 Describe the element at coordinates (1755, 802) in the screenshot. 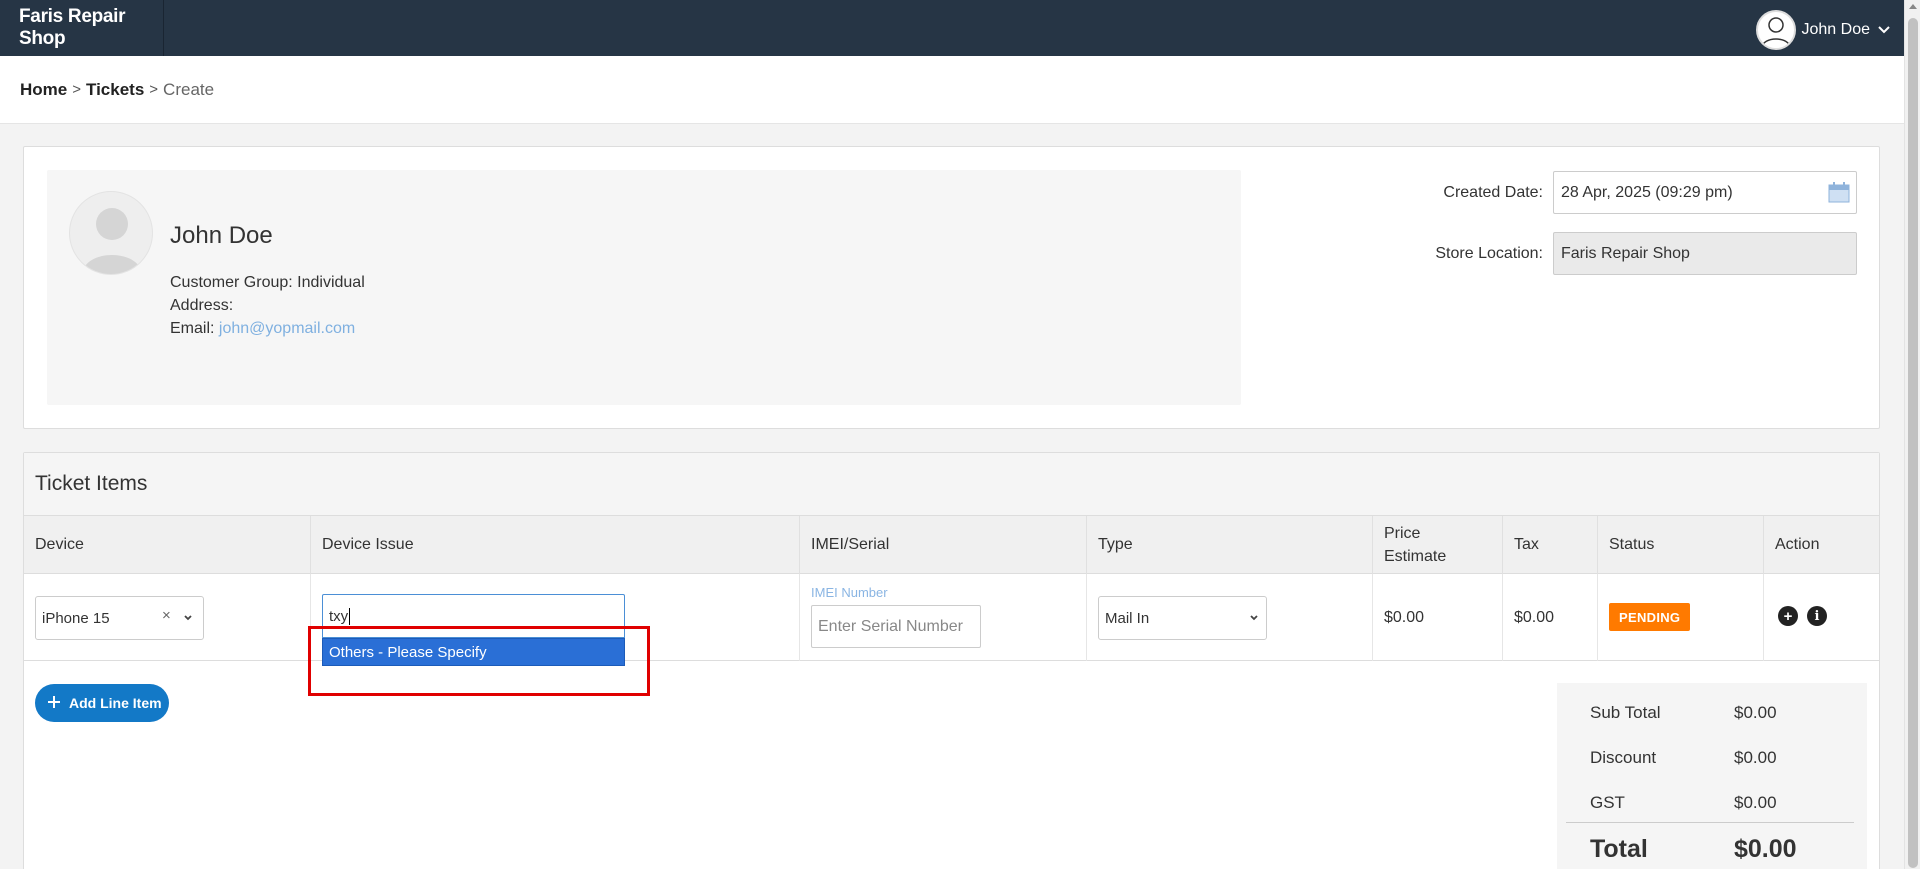

I see `gst-value: $0.00` at that location.